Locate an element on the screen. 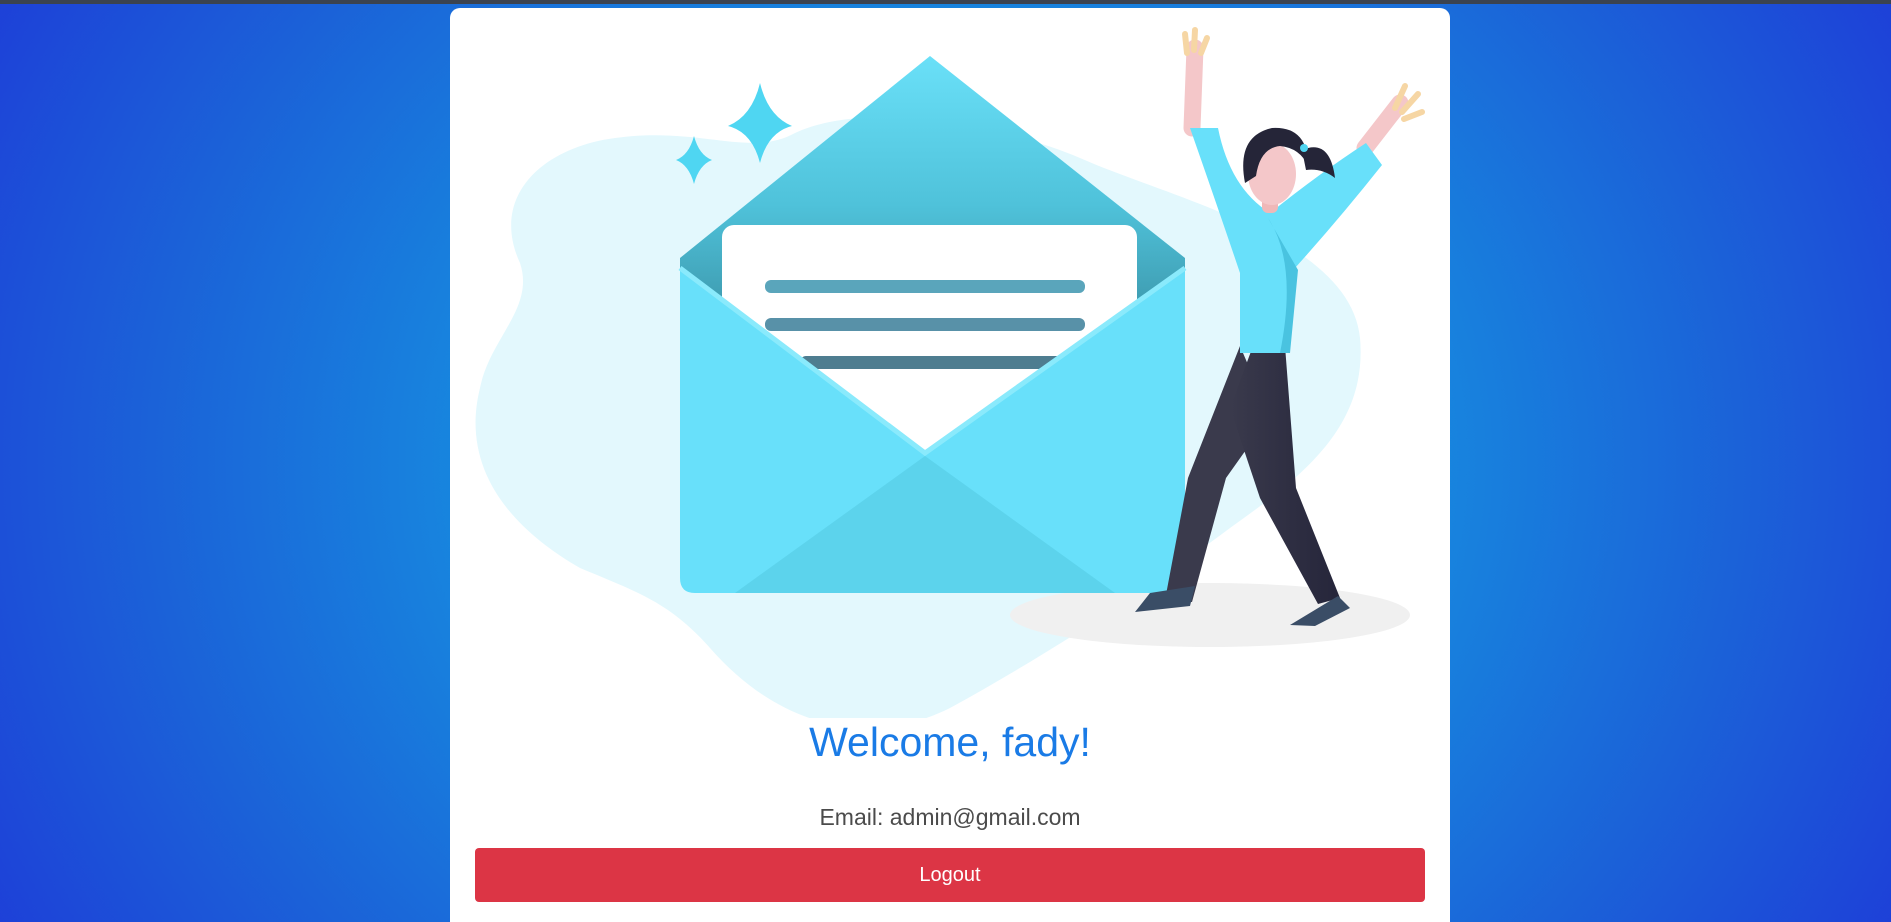 The image size is (1891, 922). woman-left-hand is located at coordinates (1196, 41).